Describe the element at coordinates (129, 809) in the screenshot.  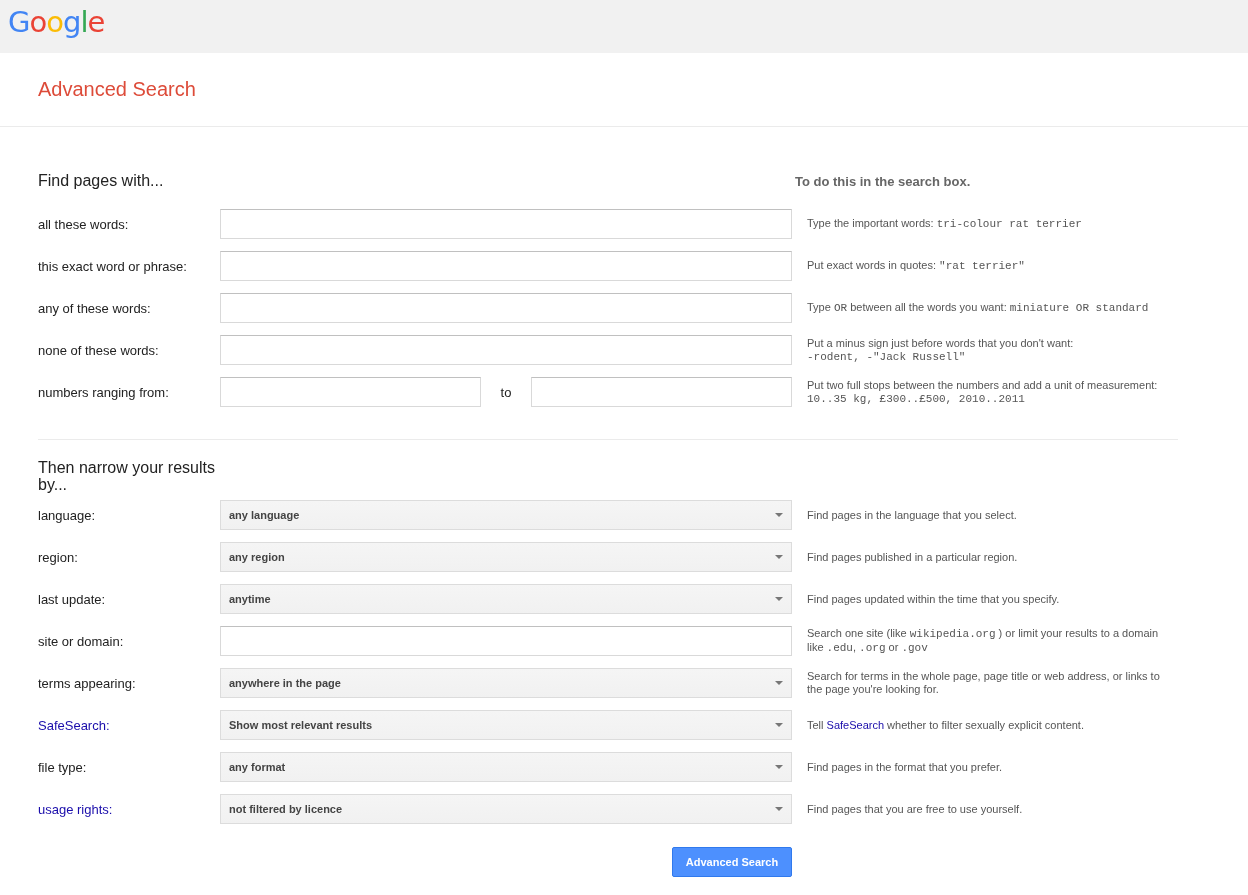
I see `label-link: usage rights:` at that location.